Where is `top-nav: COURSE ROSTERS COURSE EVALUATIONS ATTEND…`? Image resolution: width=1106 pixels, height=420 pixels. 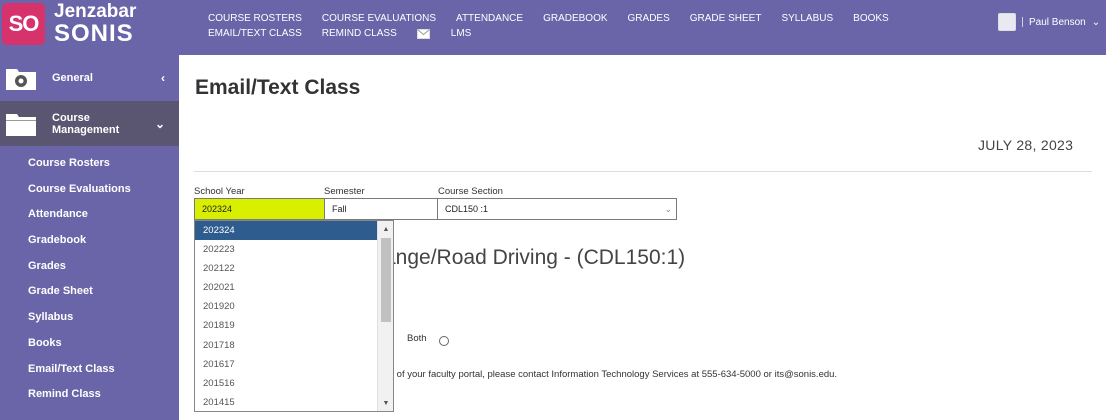 top-nav: COURSE ROSTERS COURSE EVALUATIONS ATTEND… is located at coordinates (588, 26).